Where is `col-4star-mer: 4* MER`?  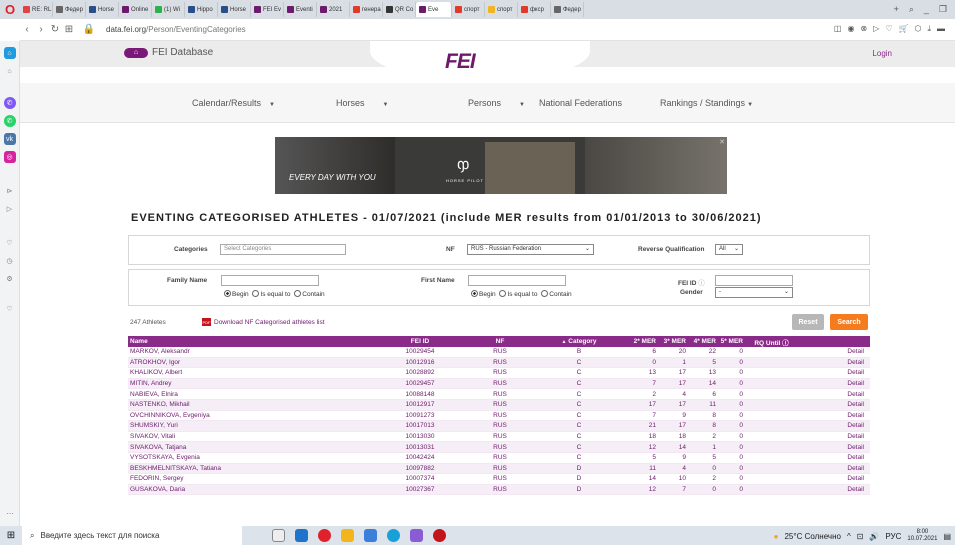 col-4star-mer: 4* MER is located at coordinates (701, 341).